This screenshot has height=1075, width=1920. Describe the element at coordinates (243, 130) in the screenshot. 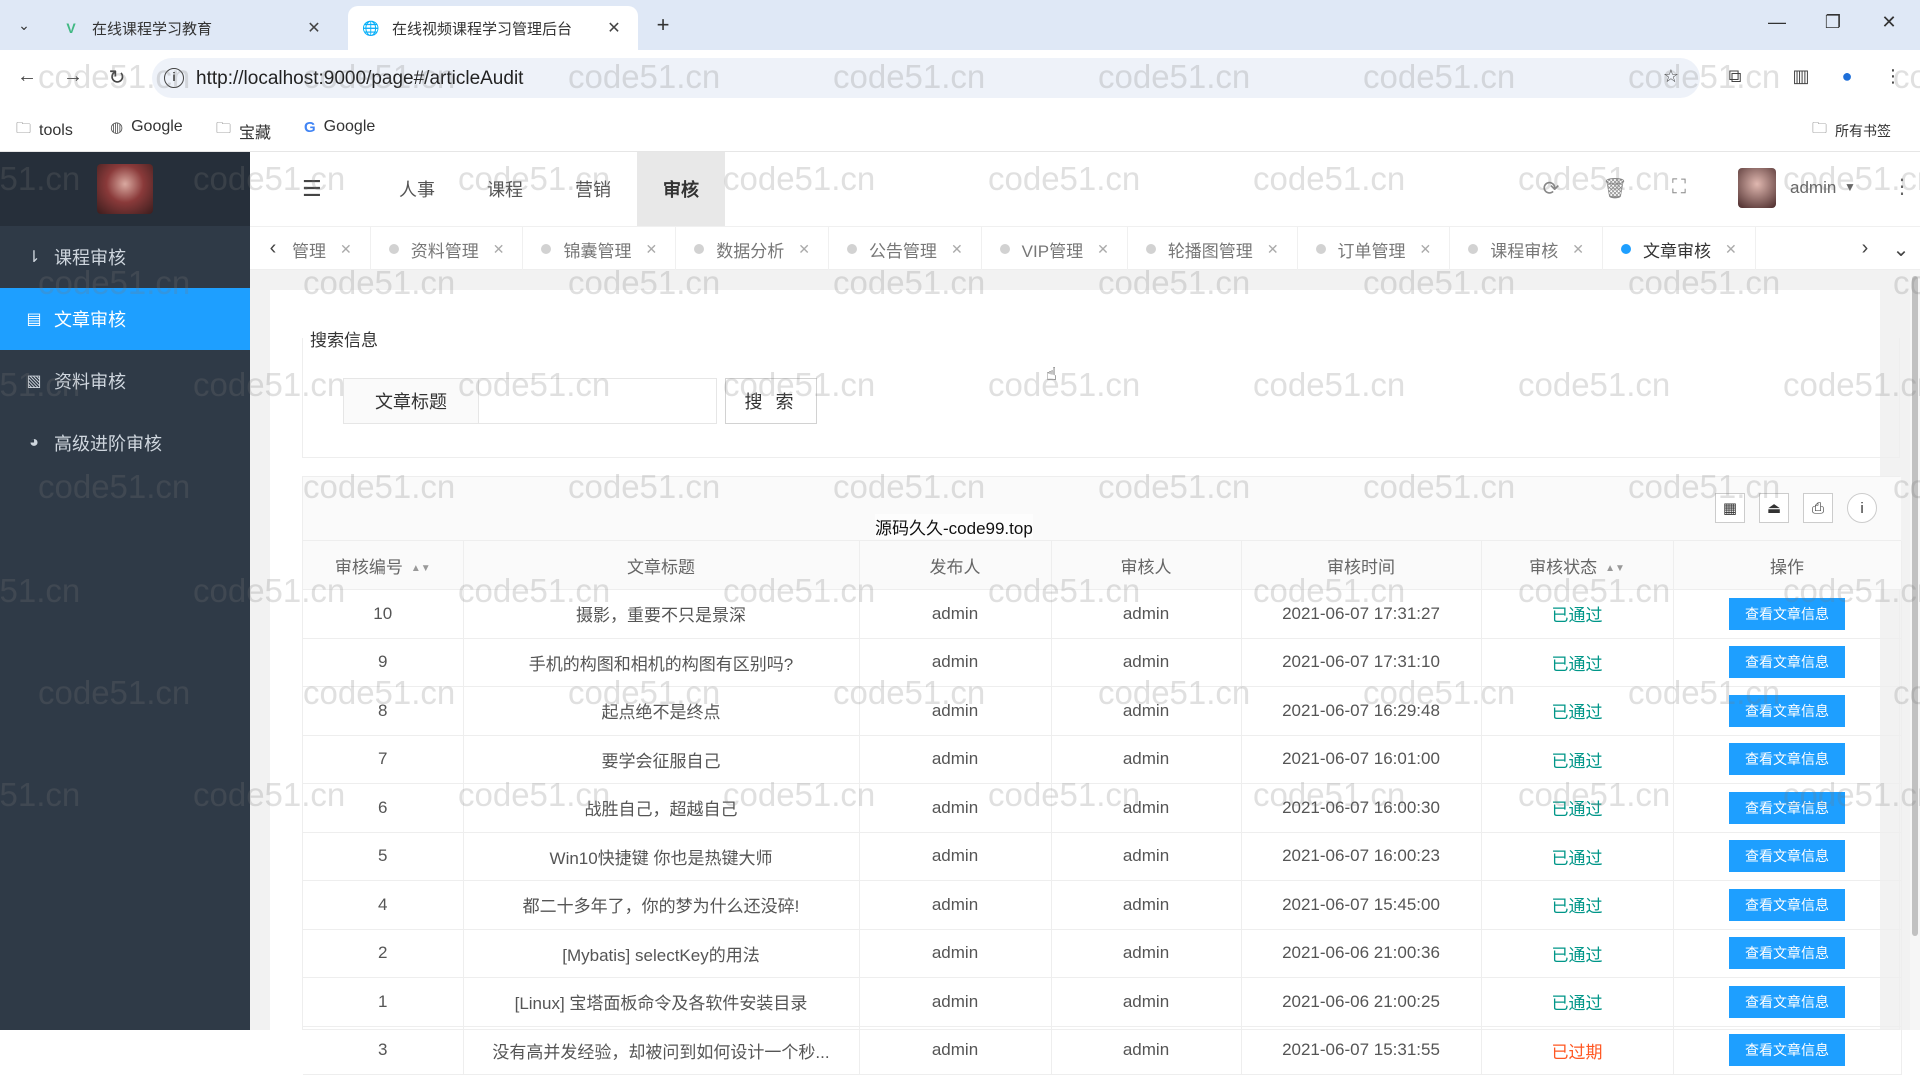

I see `bookmark-treasure: 🗀 宝藏` at that location.